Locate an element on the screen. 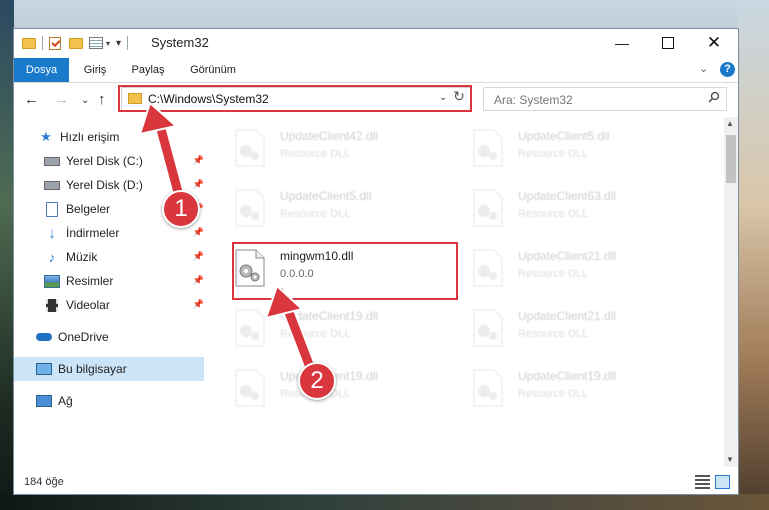  sidebar-item-network: Ağ is located at coordinates (109, 401).